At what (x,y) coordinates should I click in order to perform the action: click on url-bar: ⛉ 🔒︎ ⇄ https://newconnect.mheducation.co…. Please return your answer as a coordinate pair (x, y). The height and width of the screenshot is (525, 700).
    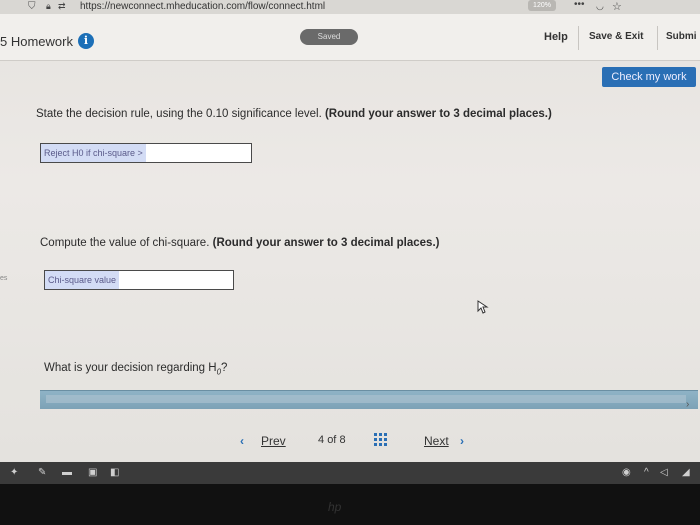
    Looking at the image, I should click on (350, 7).